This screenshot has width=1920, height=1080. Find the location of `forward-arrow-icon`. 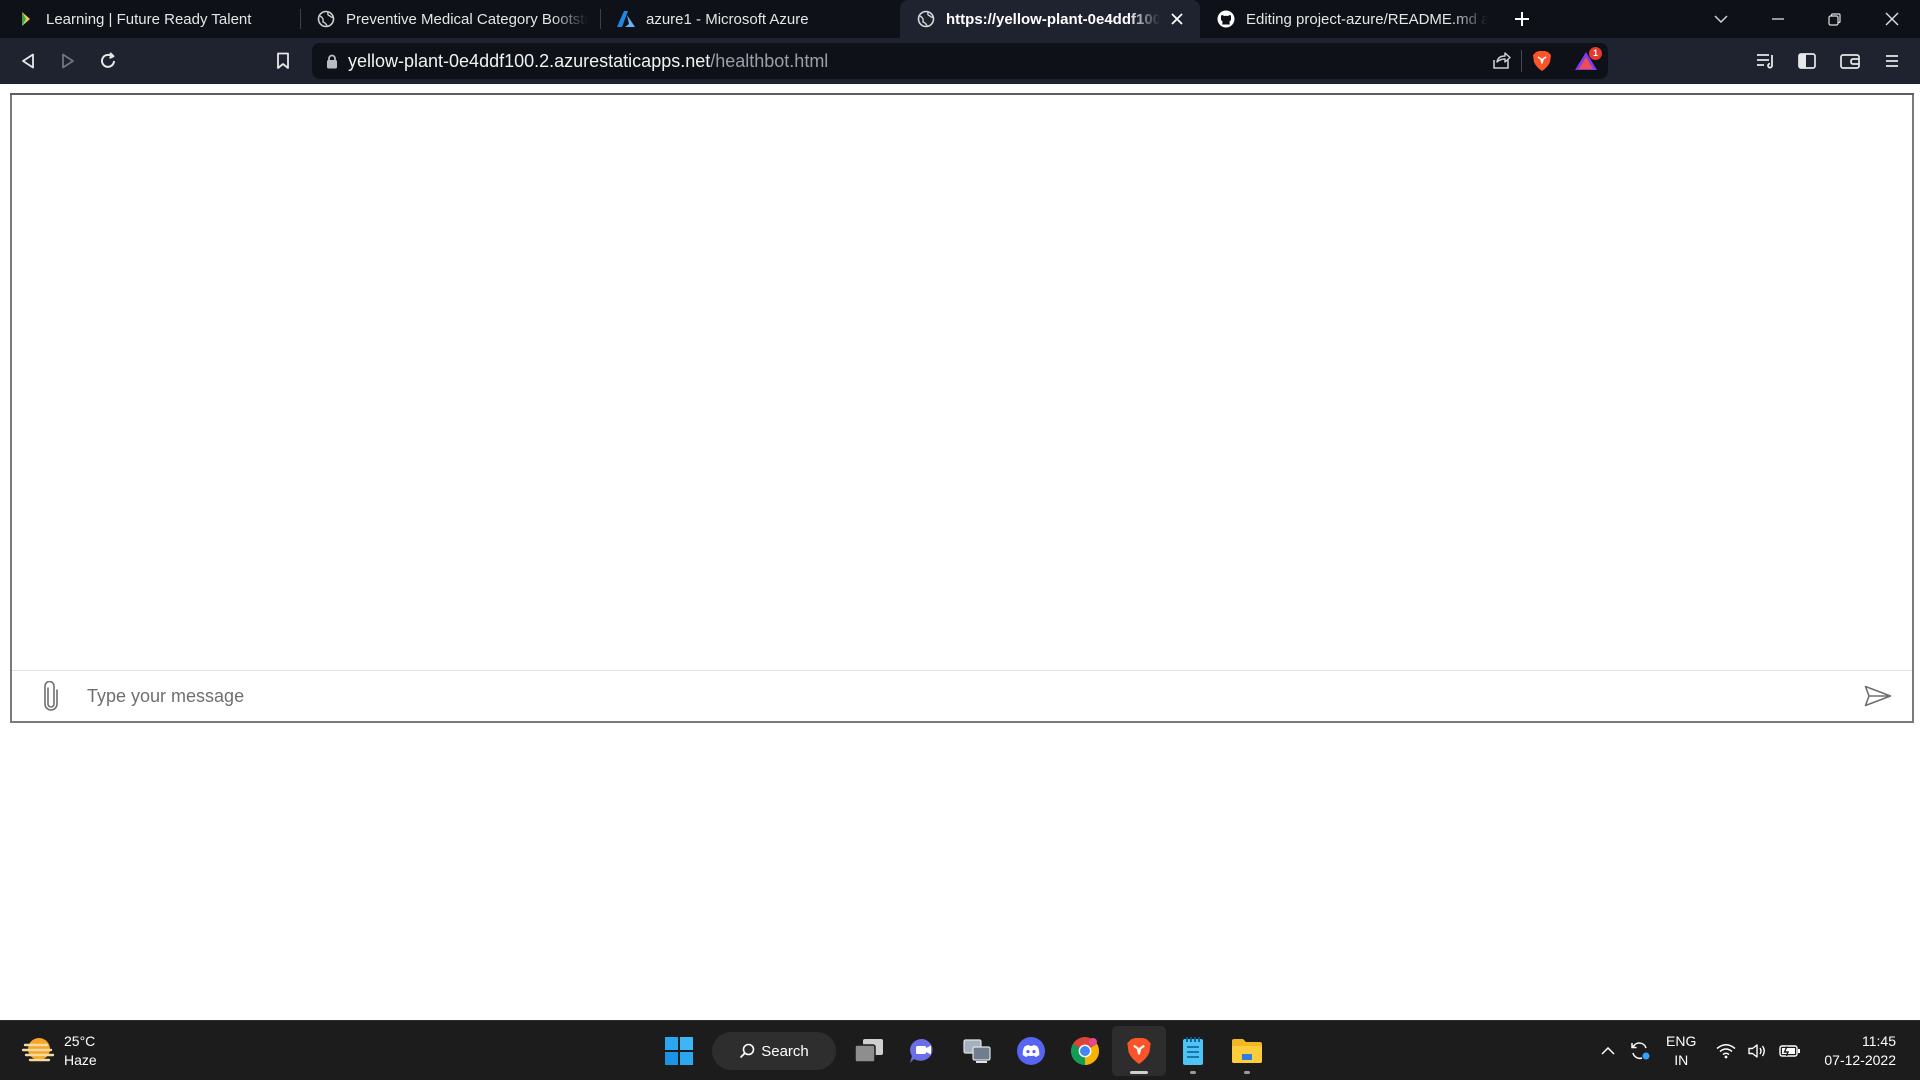

forward-arrow-icon is located at coordinates (68, 61).